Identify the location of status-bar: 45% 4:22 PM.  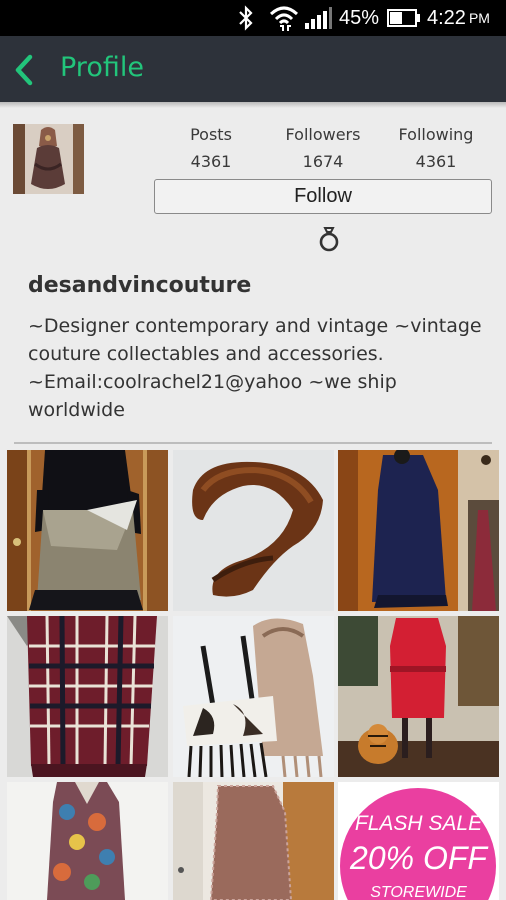
(253, 18).